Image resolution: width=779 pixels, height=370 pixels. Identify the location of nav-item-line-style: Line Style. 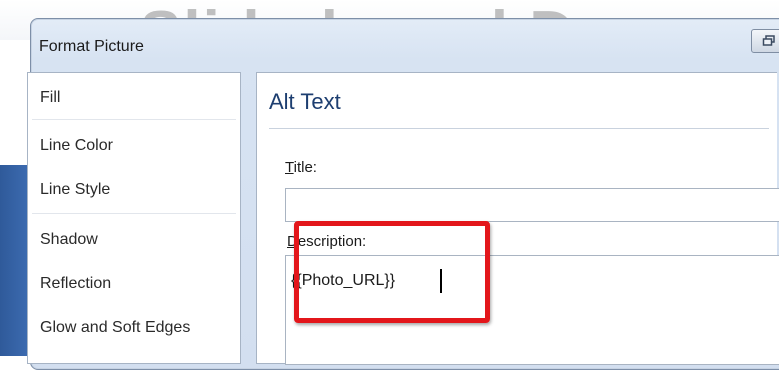
(134, 190).